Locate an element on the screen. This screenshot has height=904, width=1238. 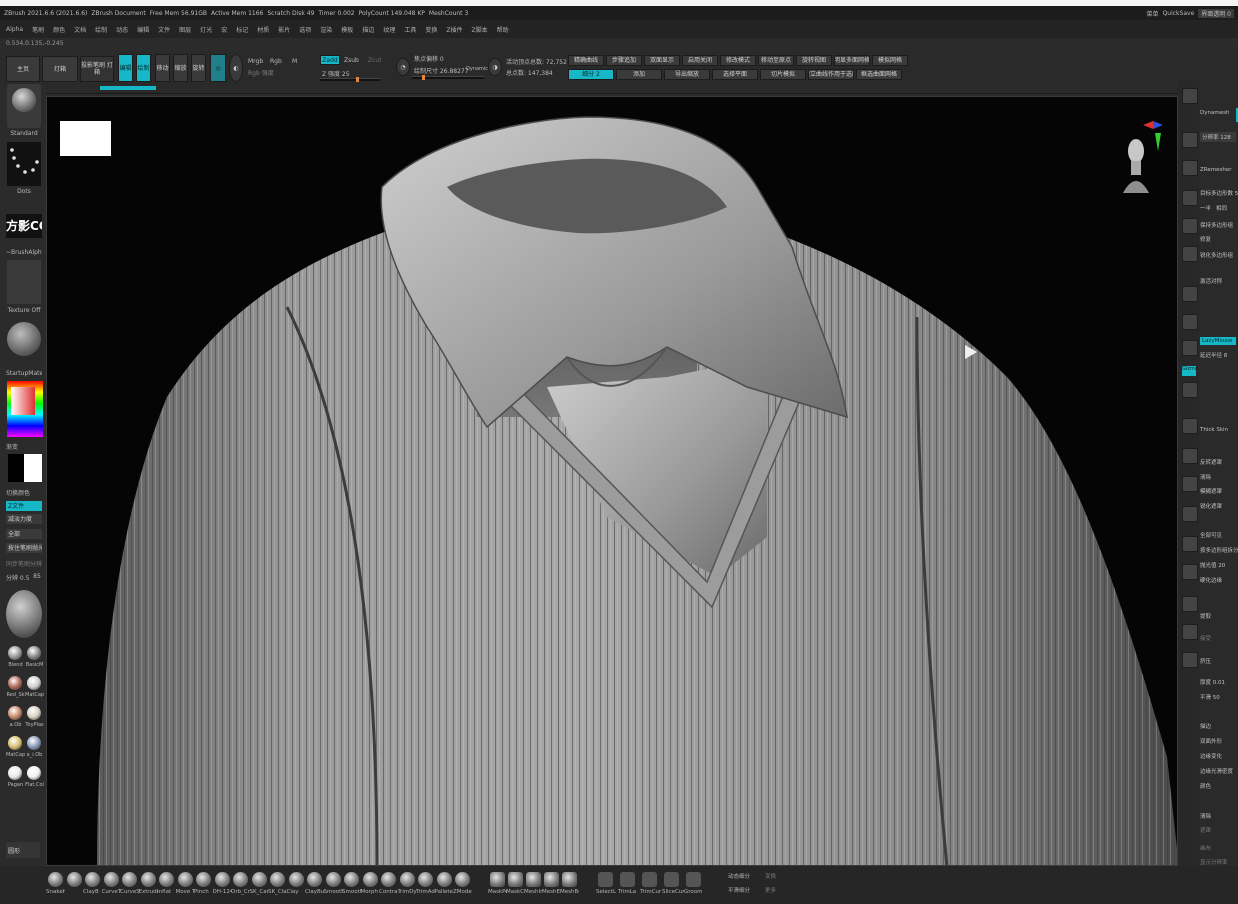
standard-brush-icon is located at coordinates (24, 106).